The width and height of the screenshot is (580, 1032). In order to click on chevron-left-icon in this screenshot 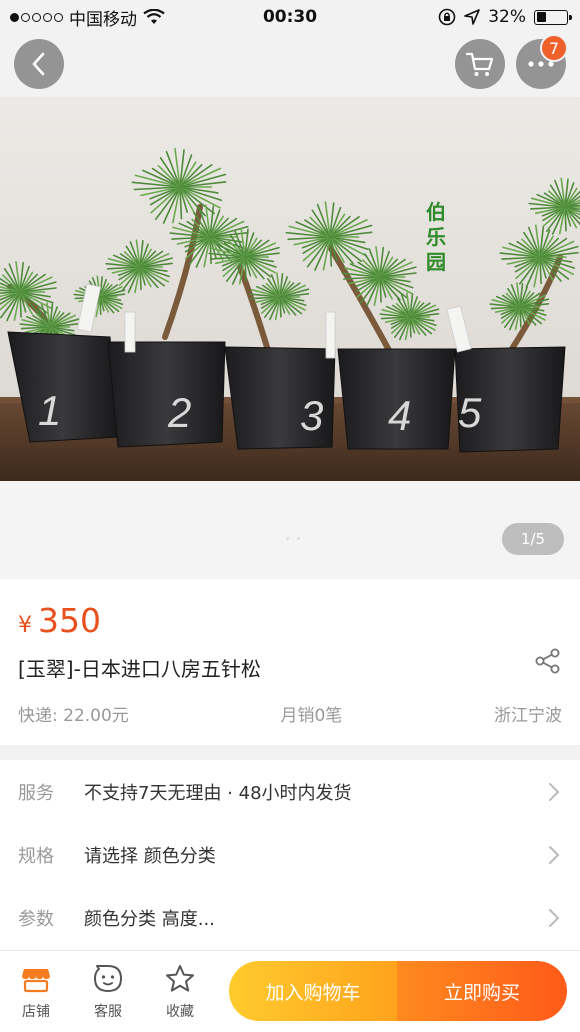, I will do `click(38, 64)`.